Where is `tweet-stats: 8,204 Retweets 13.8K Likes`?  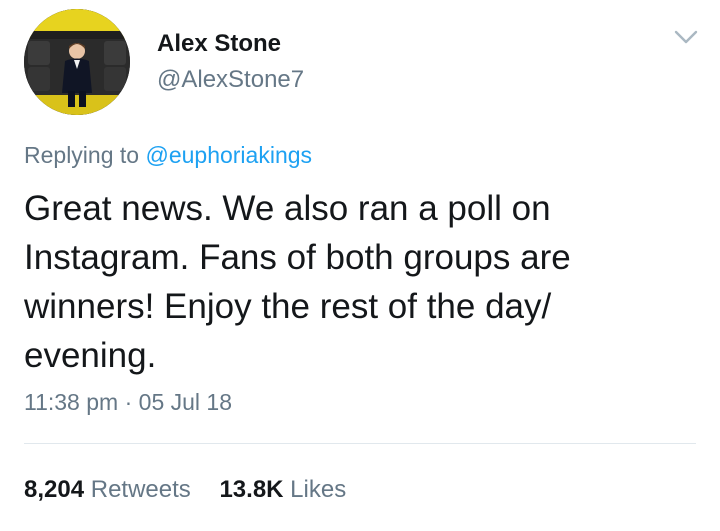
tweet-stats: 8,204 Retweets 13.8K Likes is located at coordinates (185, 490).